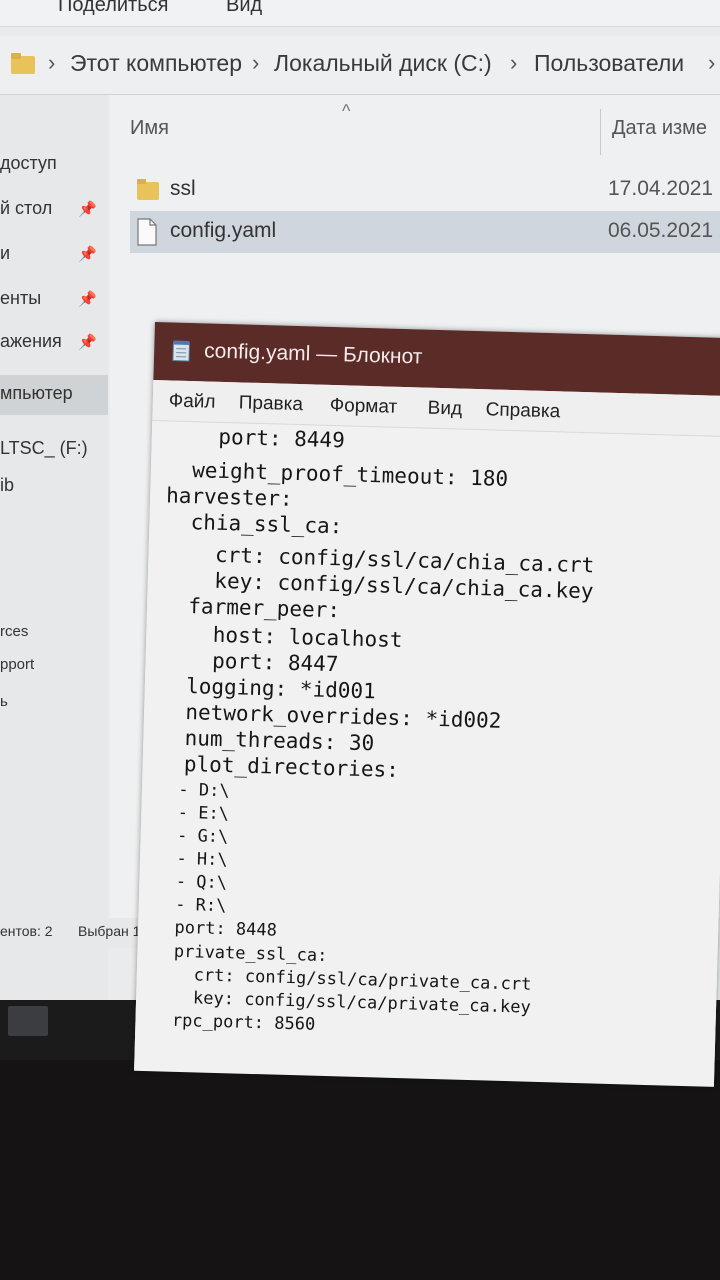 Image resolution: width=720 pixels, height=1280 pixels. Describe the element at coordinates (600, 132) in the screenshot. I see `column-divider` at that location.